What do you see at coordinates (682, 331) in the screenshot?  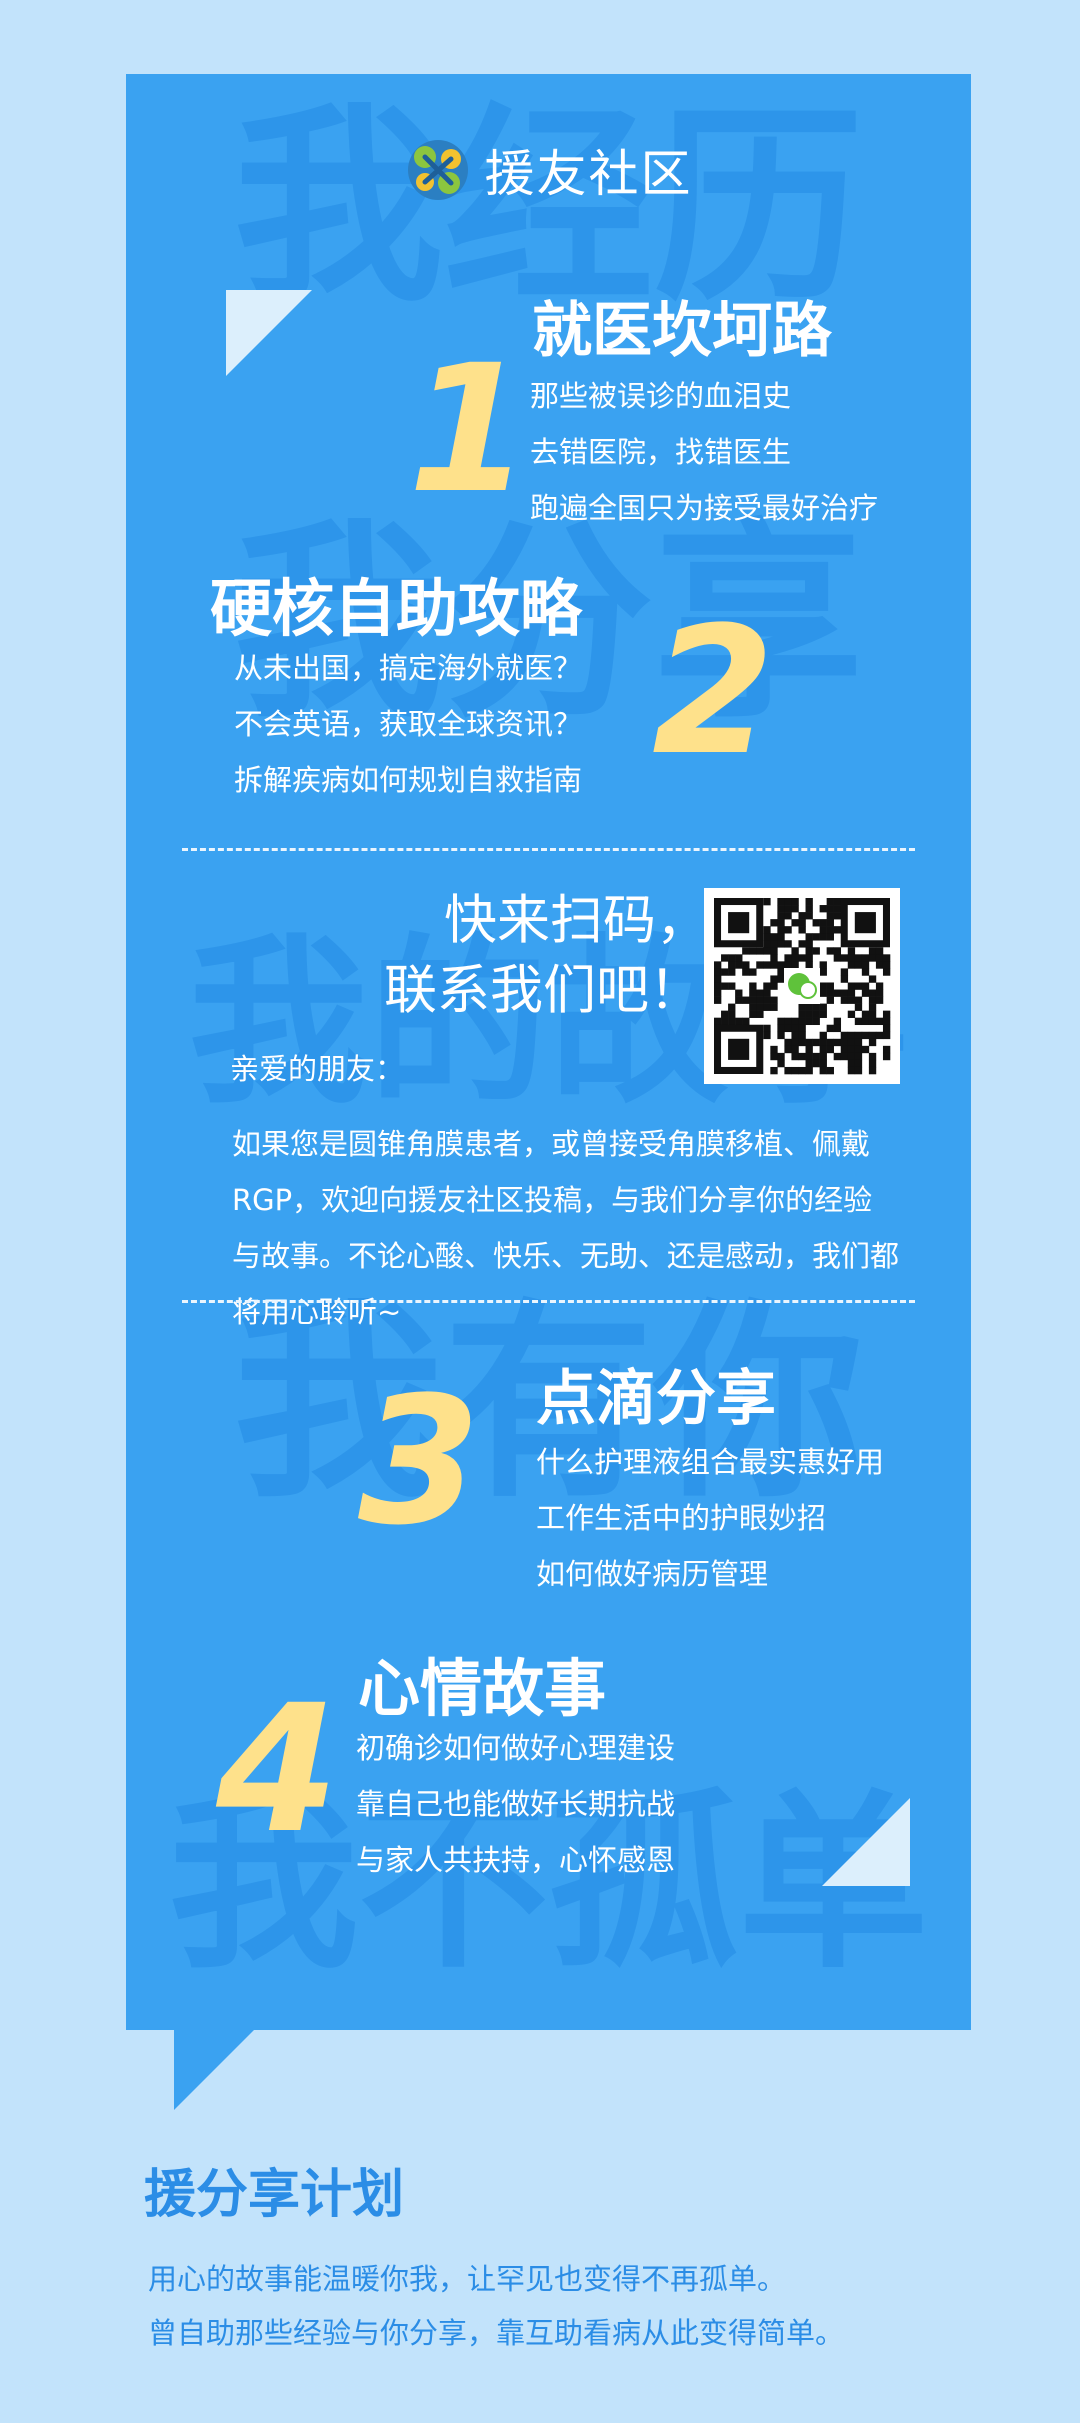 I see `section-1-title: 就医坎坷路` at bounding box center [682, 331].